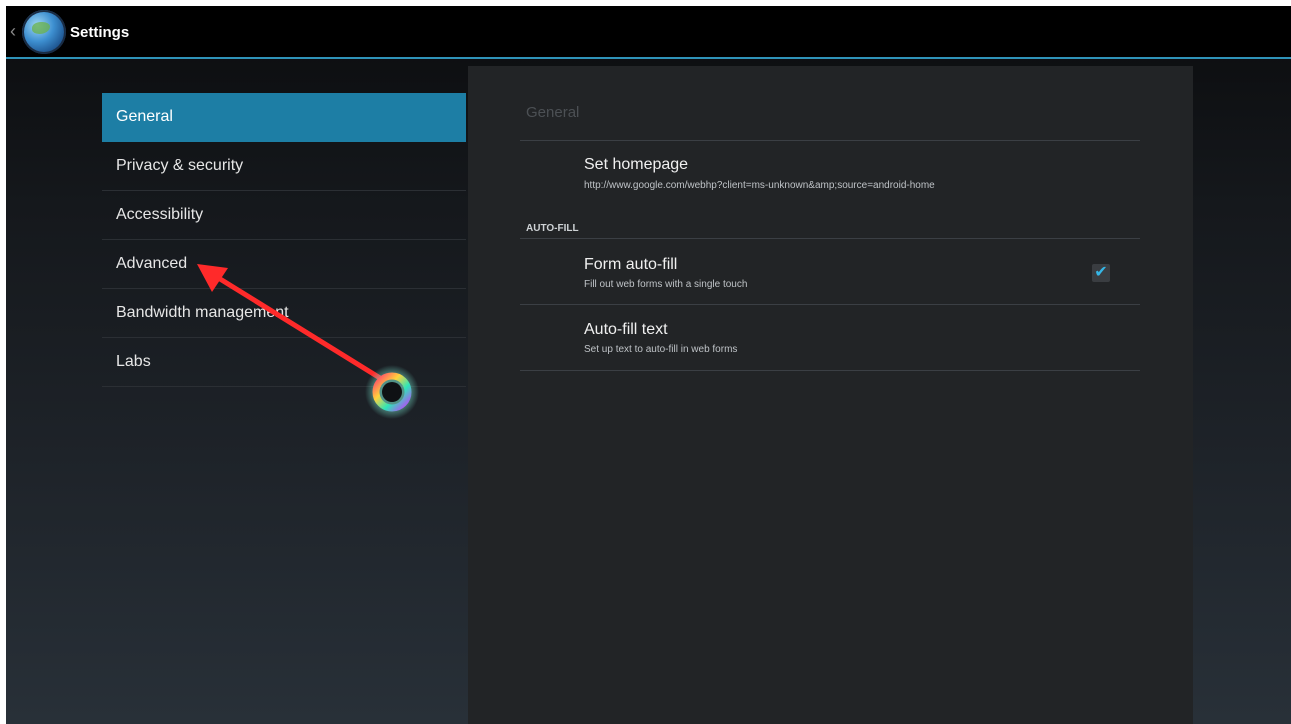 The height and width of the screenshot is (724, 1291). What do you see at coordinates (13, 31) in the screenshot?
I see `chevron-left-icon: ‹` at bounding box center [13, 31].